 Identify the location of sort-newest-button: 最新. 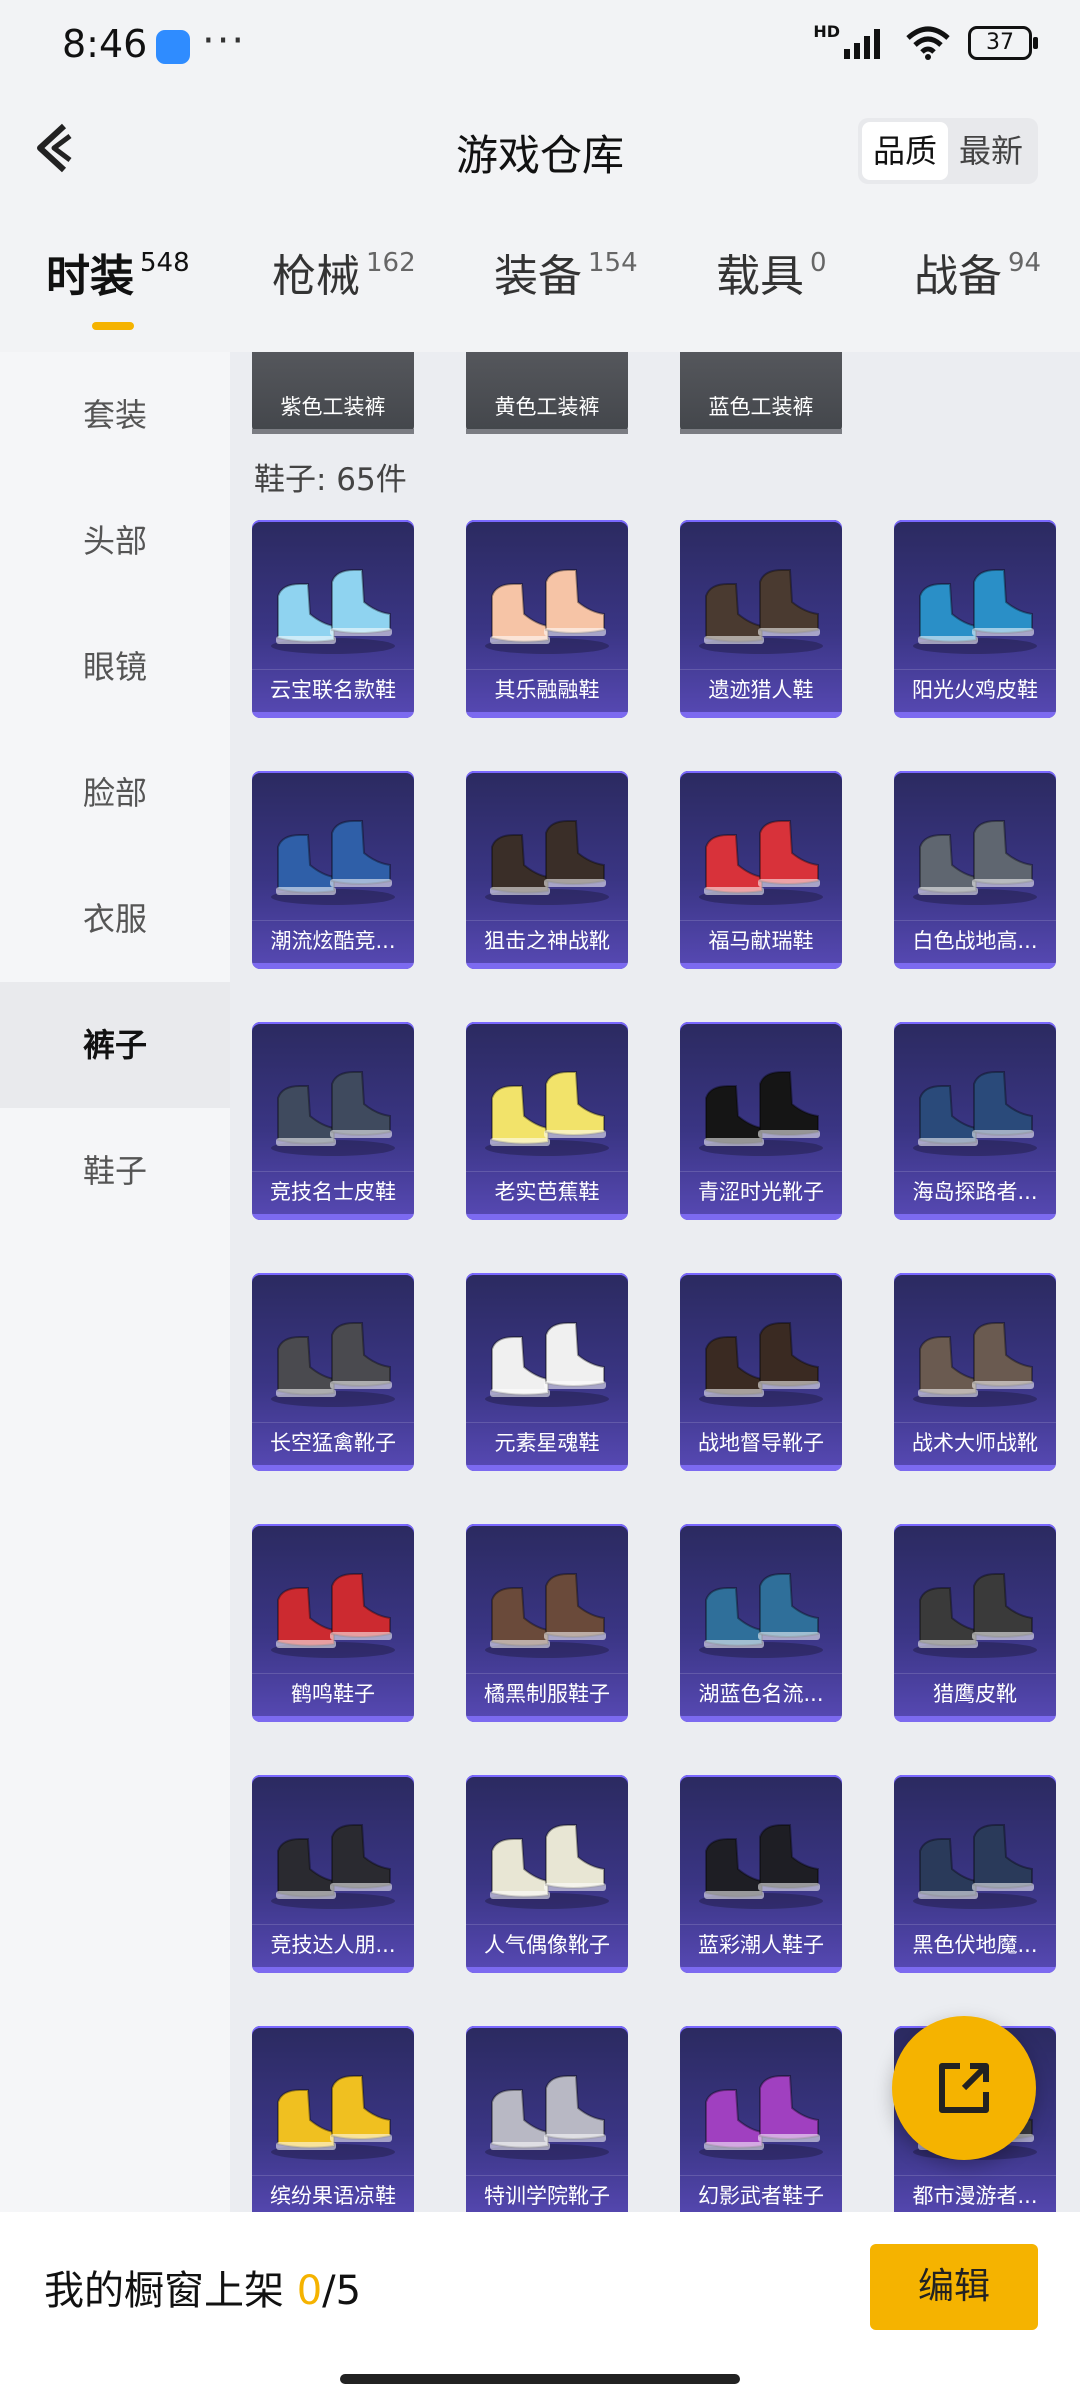
(991, 151).